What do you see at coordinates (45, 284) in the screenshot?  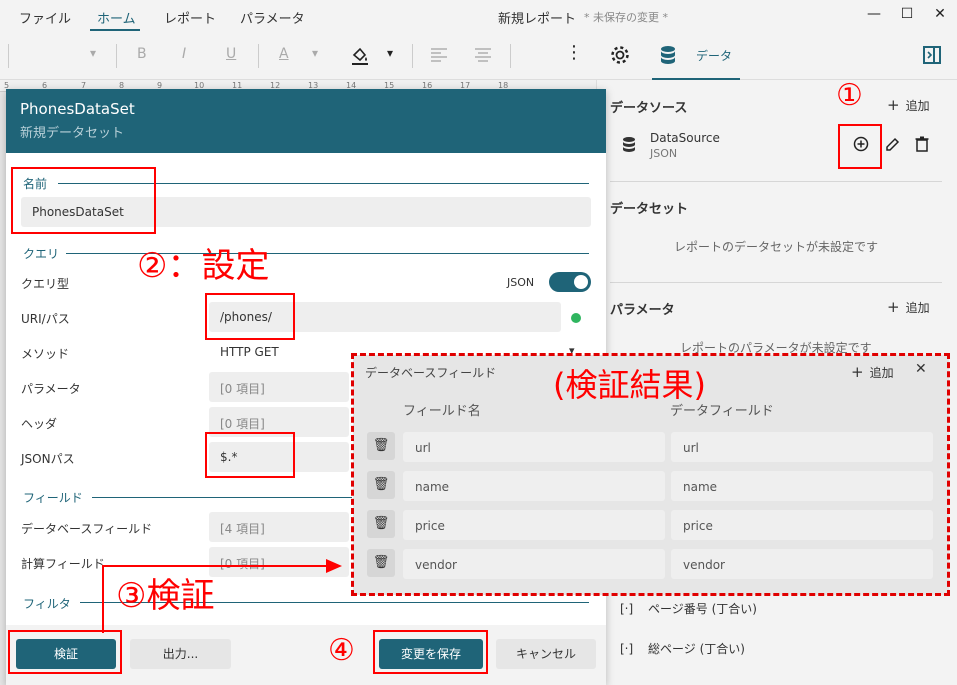 I see `query-type-label: クエリ型` at bounding box center [45, 284].